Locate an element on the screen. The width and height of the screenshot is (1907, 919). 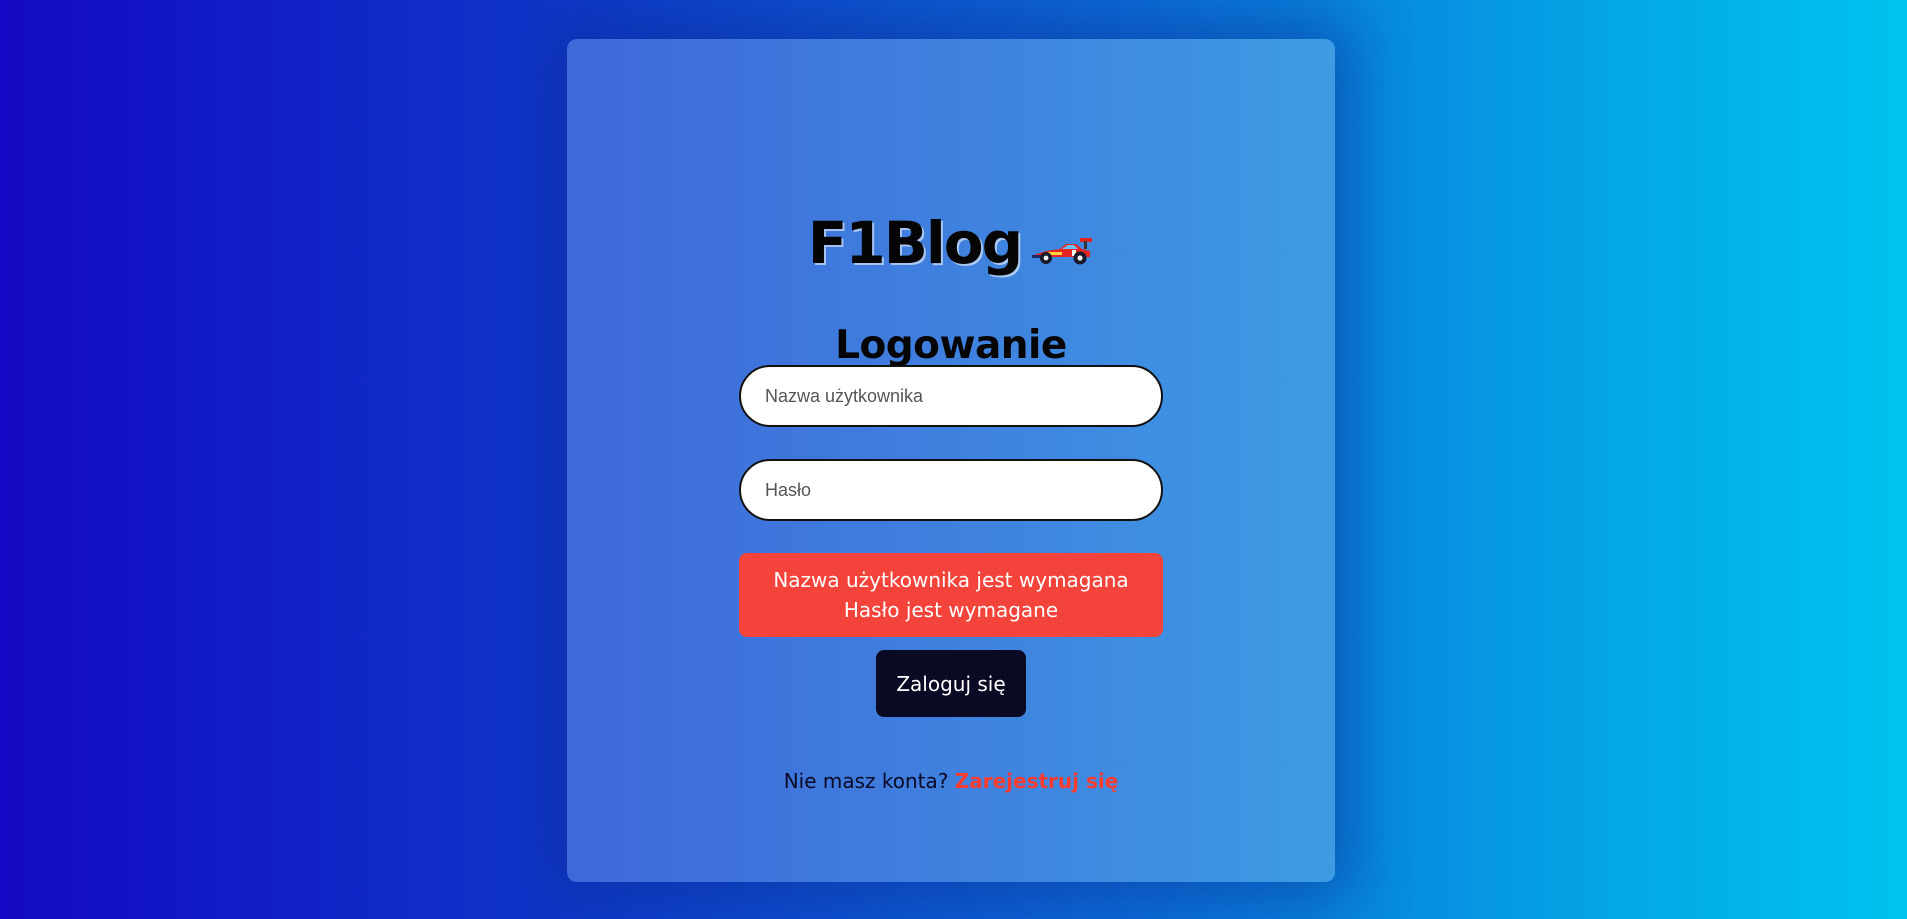
brand-title: F1Blog is located at coordinates (915, 243).